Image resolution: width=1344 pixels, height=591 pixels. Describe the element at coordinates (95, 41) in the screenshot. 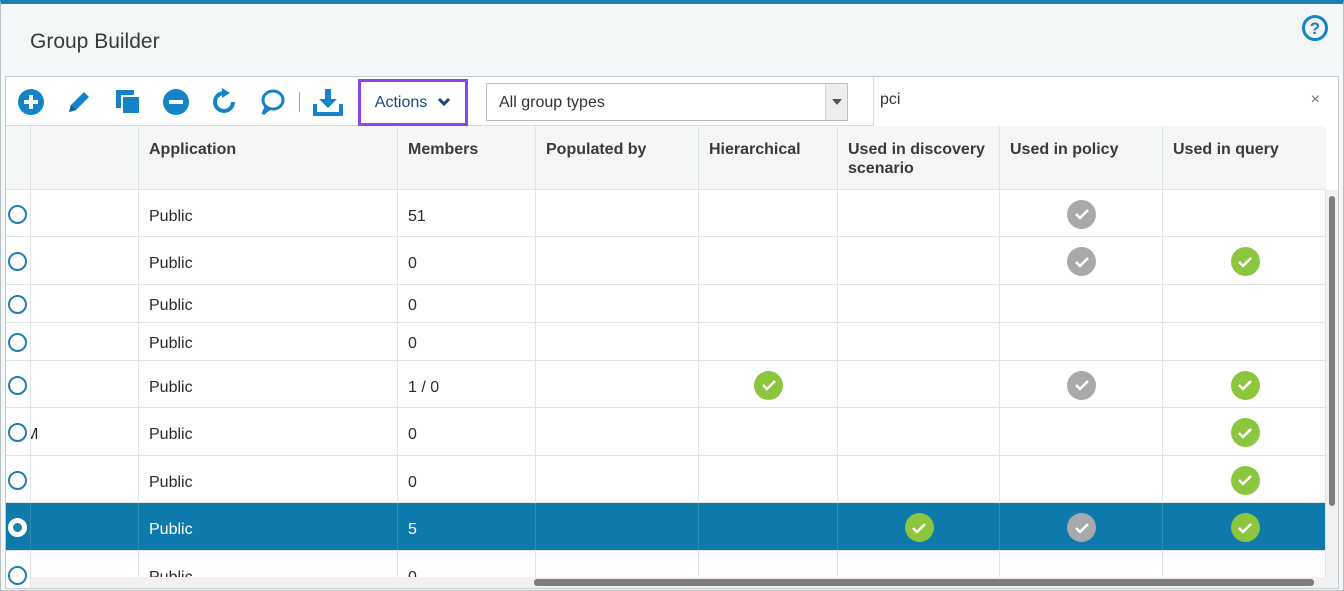

I see `page-title: Group Builder` at that location.